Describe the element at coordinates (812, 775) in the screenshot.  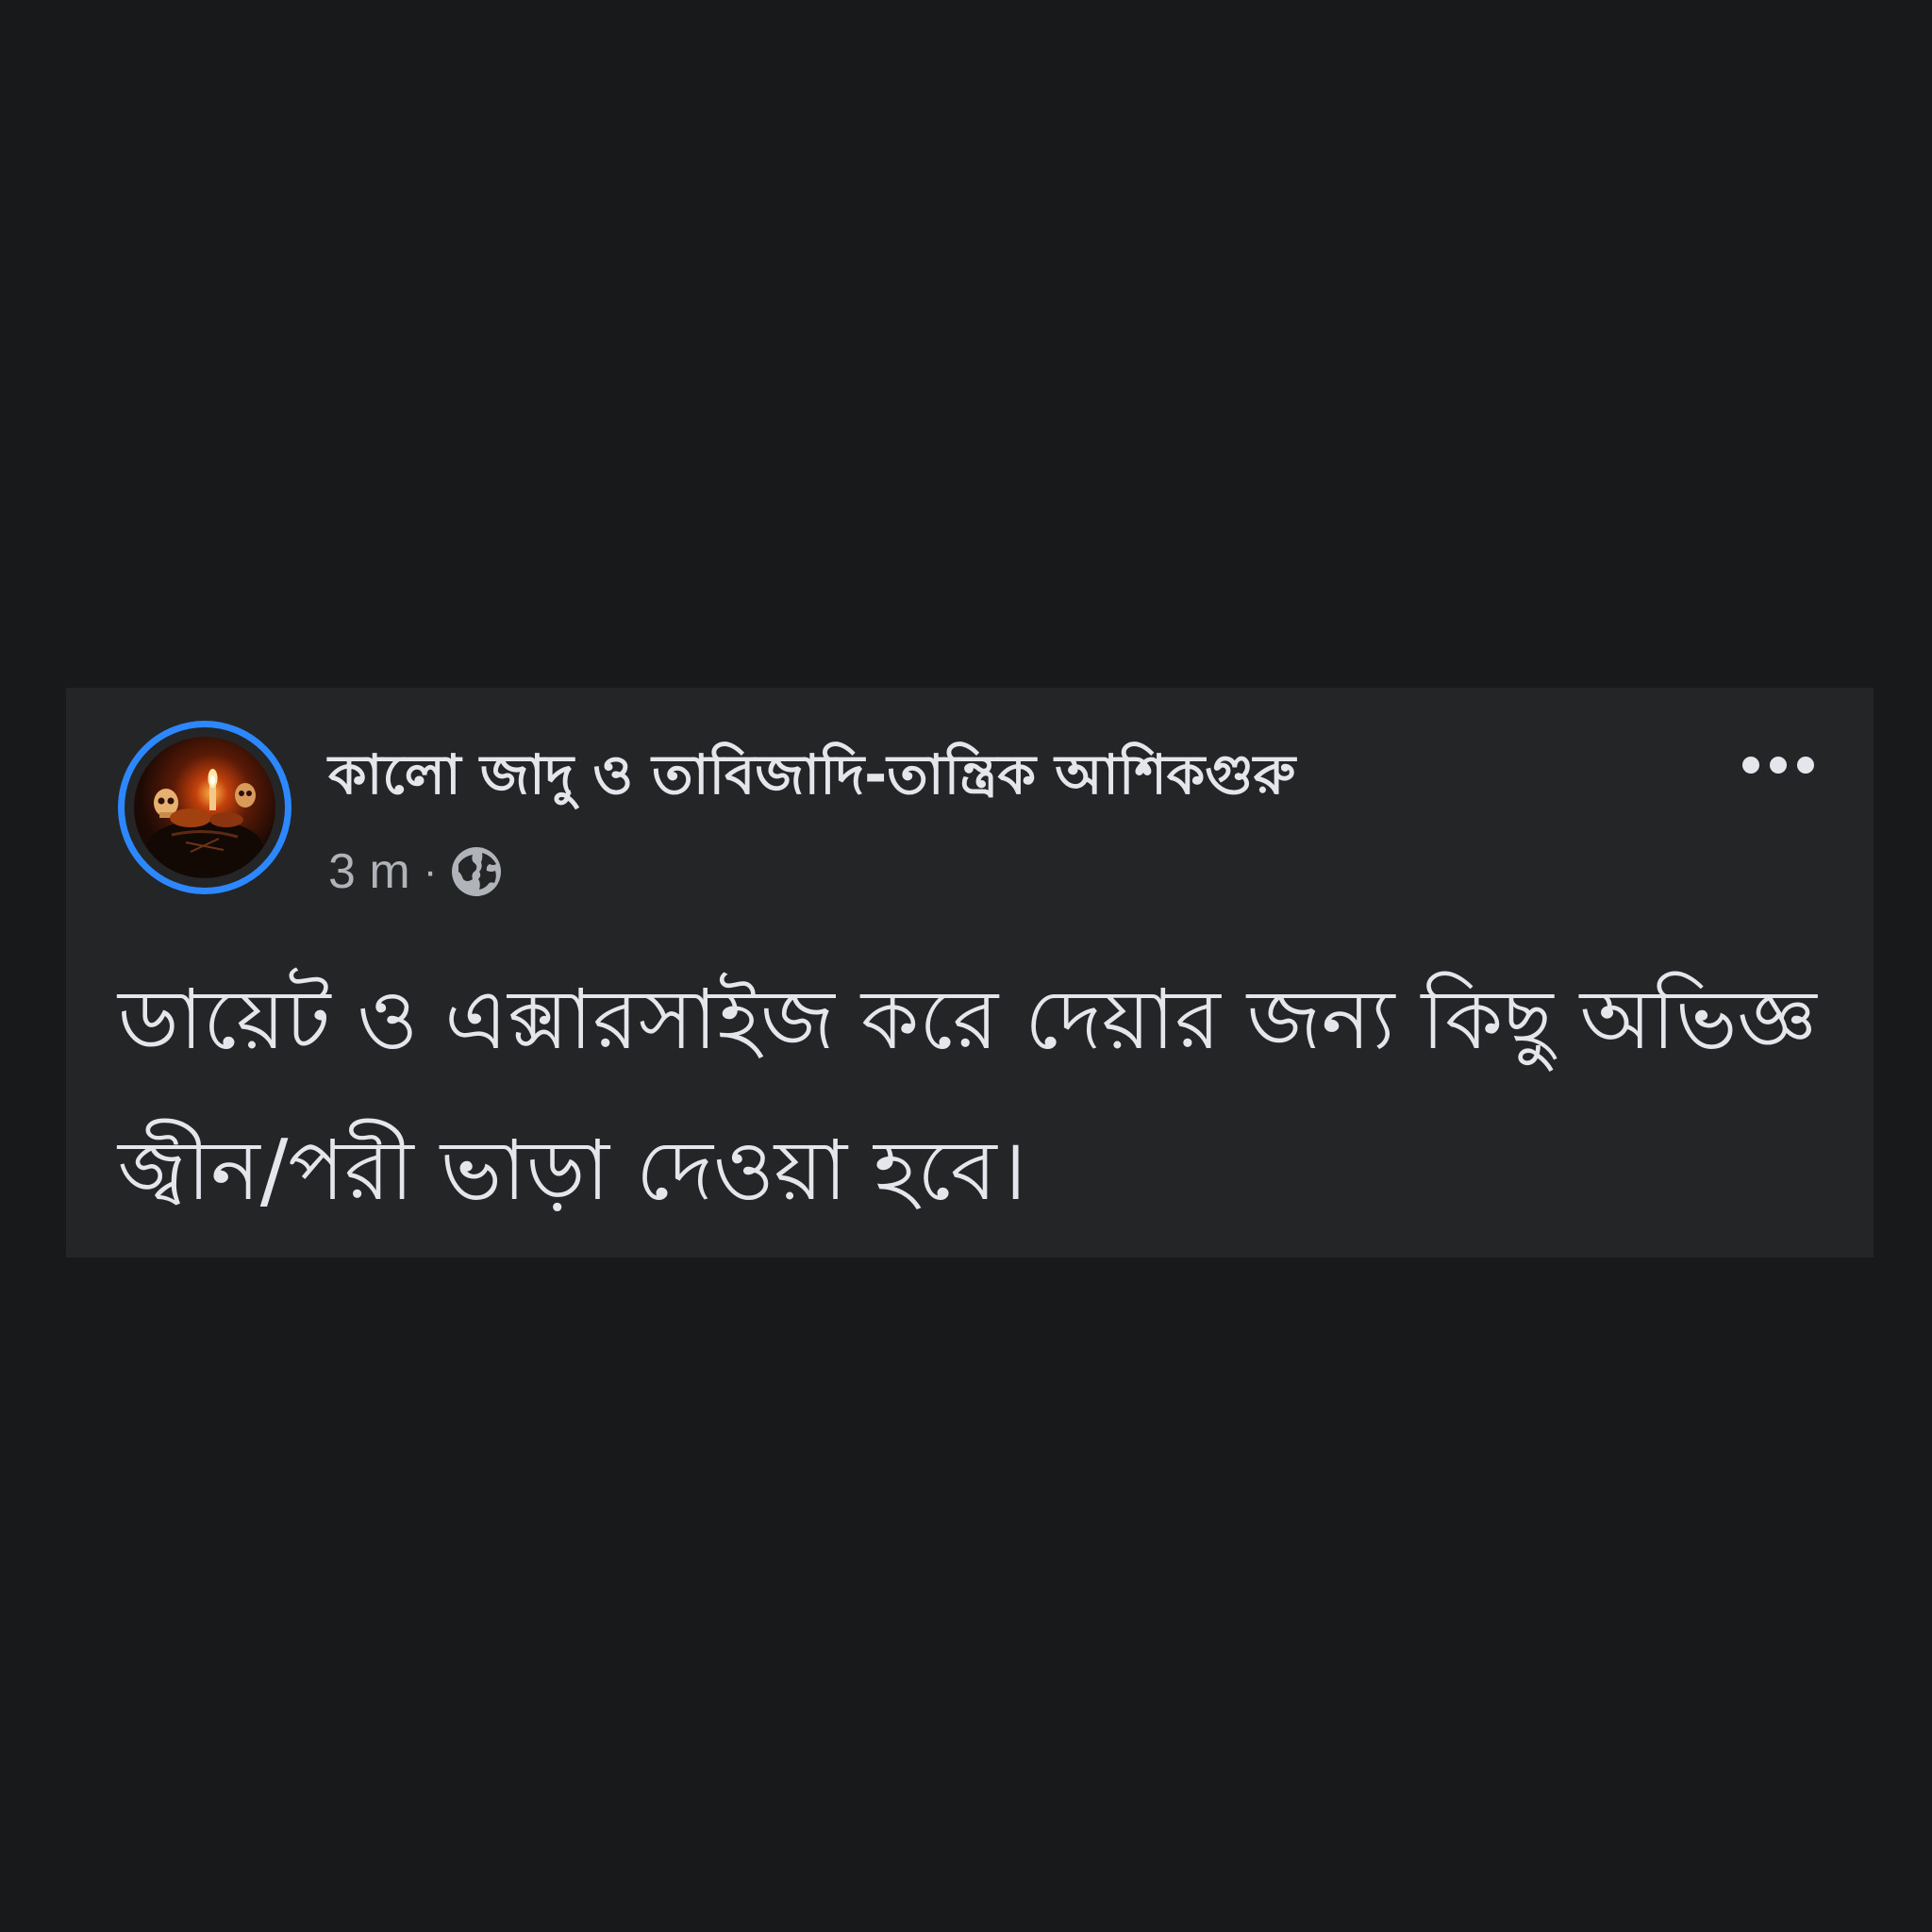
I see `author-name: কালো জাদু ও তাবিজাদি-তান্ত্রিক আশিকগুরু` at that location.